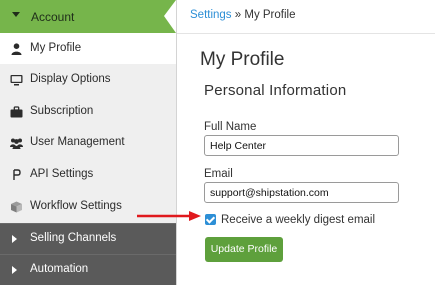 Image resolution: width=435 pixels, height=285 pixels. Describe the element at coordinates (62, 174) in the screenshot. I see `sidebar-item-label: API Settings` at that location.